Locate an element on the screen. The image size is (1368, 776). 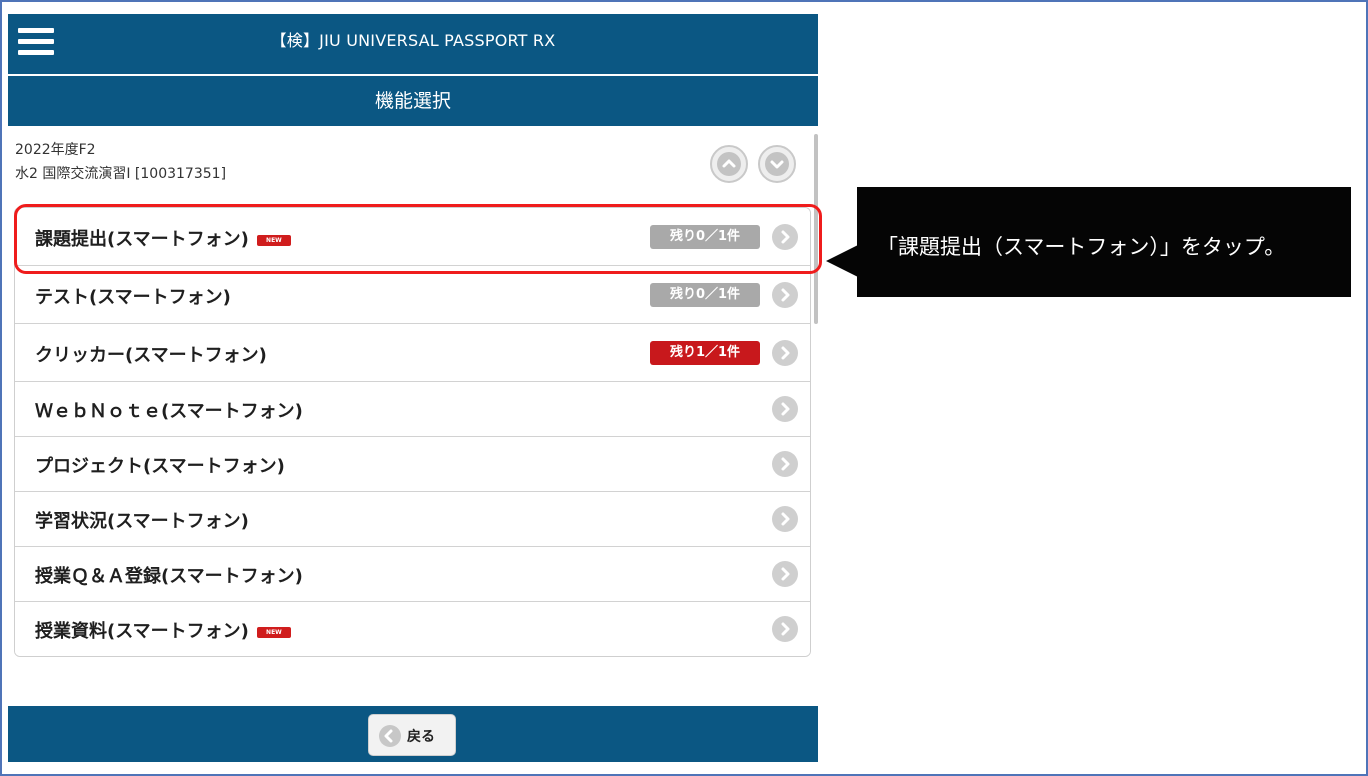
remaining-count-badge: 残り0／1件 is located at coordinates (705, 295).